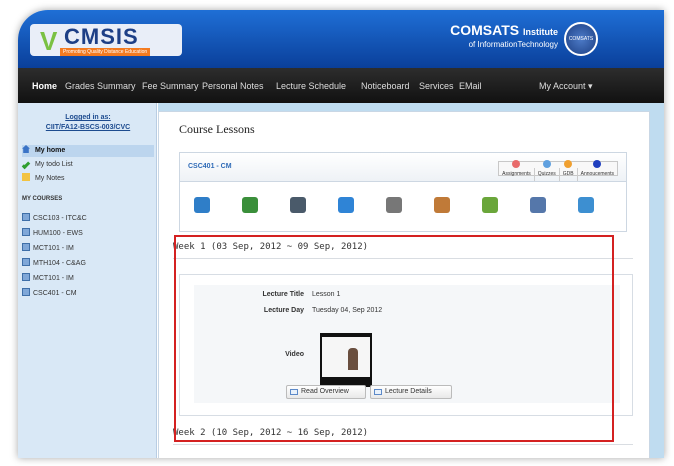 This screenshot has height=466, width=674. I want to click on assignments-badge-icon, so click(516, 164).